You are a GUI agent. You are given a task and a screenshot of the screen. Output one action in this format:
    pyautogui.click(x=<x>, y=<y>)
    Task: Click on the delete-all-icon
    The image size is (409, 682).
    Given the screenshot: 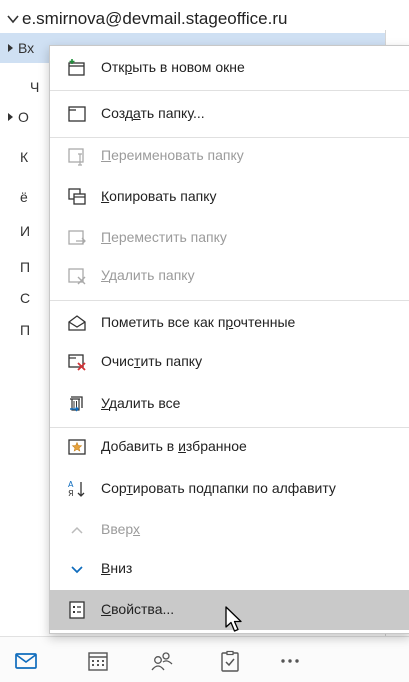 What is the action you would take?
    pyautogui.click(x=77, y=404)
    